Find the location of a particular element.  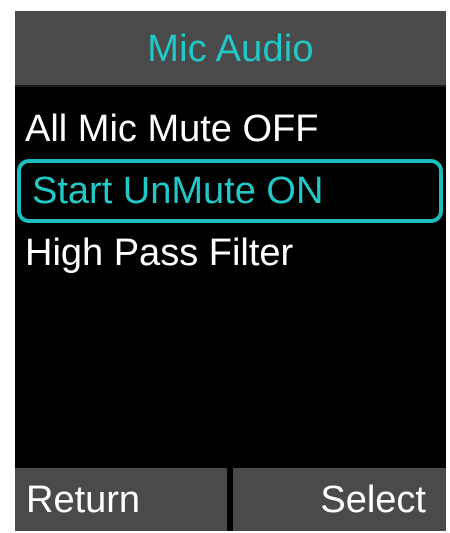

menu-item-high-pass-filter: High Pass Filter is located at coordinates (230, 253).